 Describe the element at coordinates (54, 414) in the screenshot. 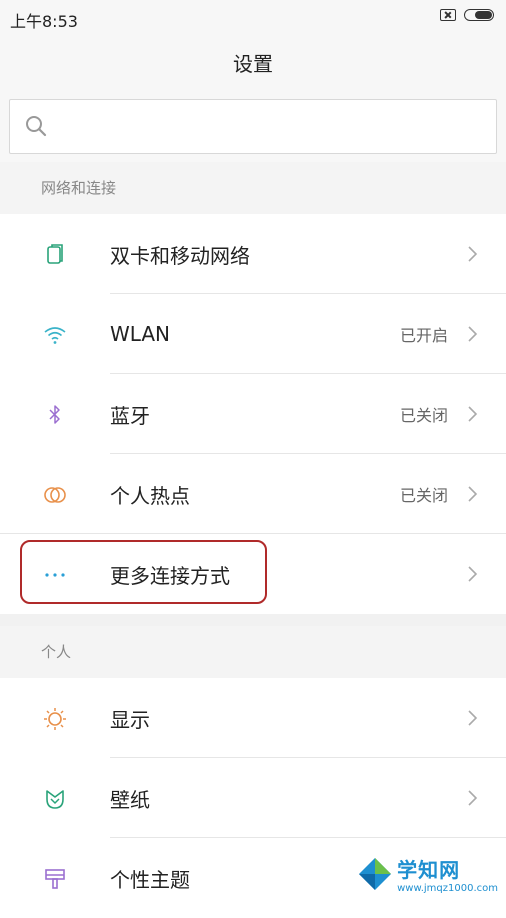

I see `bluetooth-icon` at that location.